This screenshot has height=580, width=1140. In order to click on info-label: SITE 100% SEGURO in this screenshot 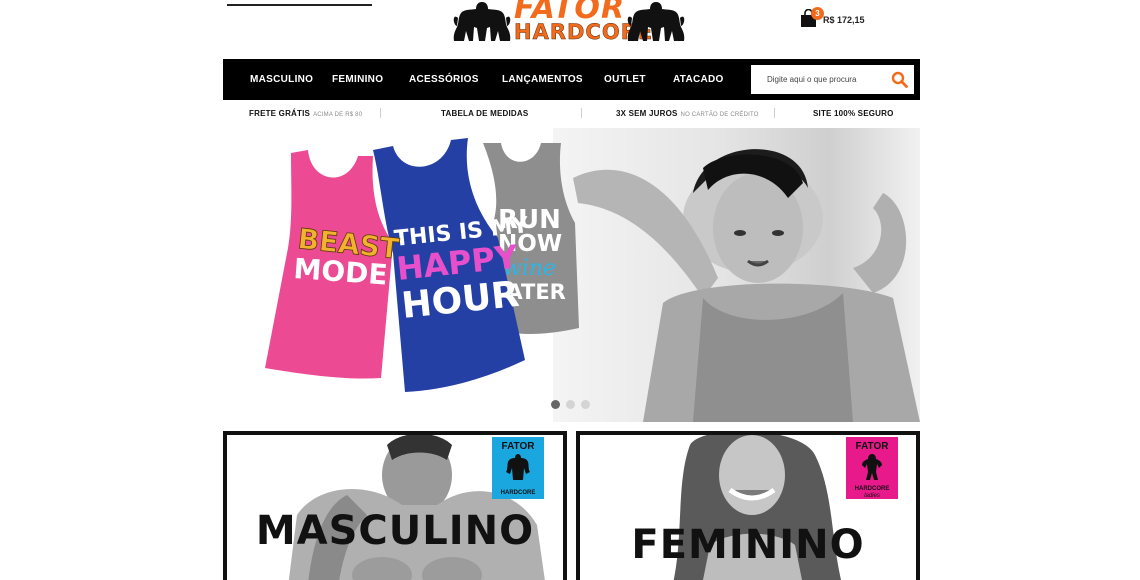, I will do `click(853, 113)`.